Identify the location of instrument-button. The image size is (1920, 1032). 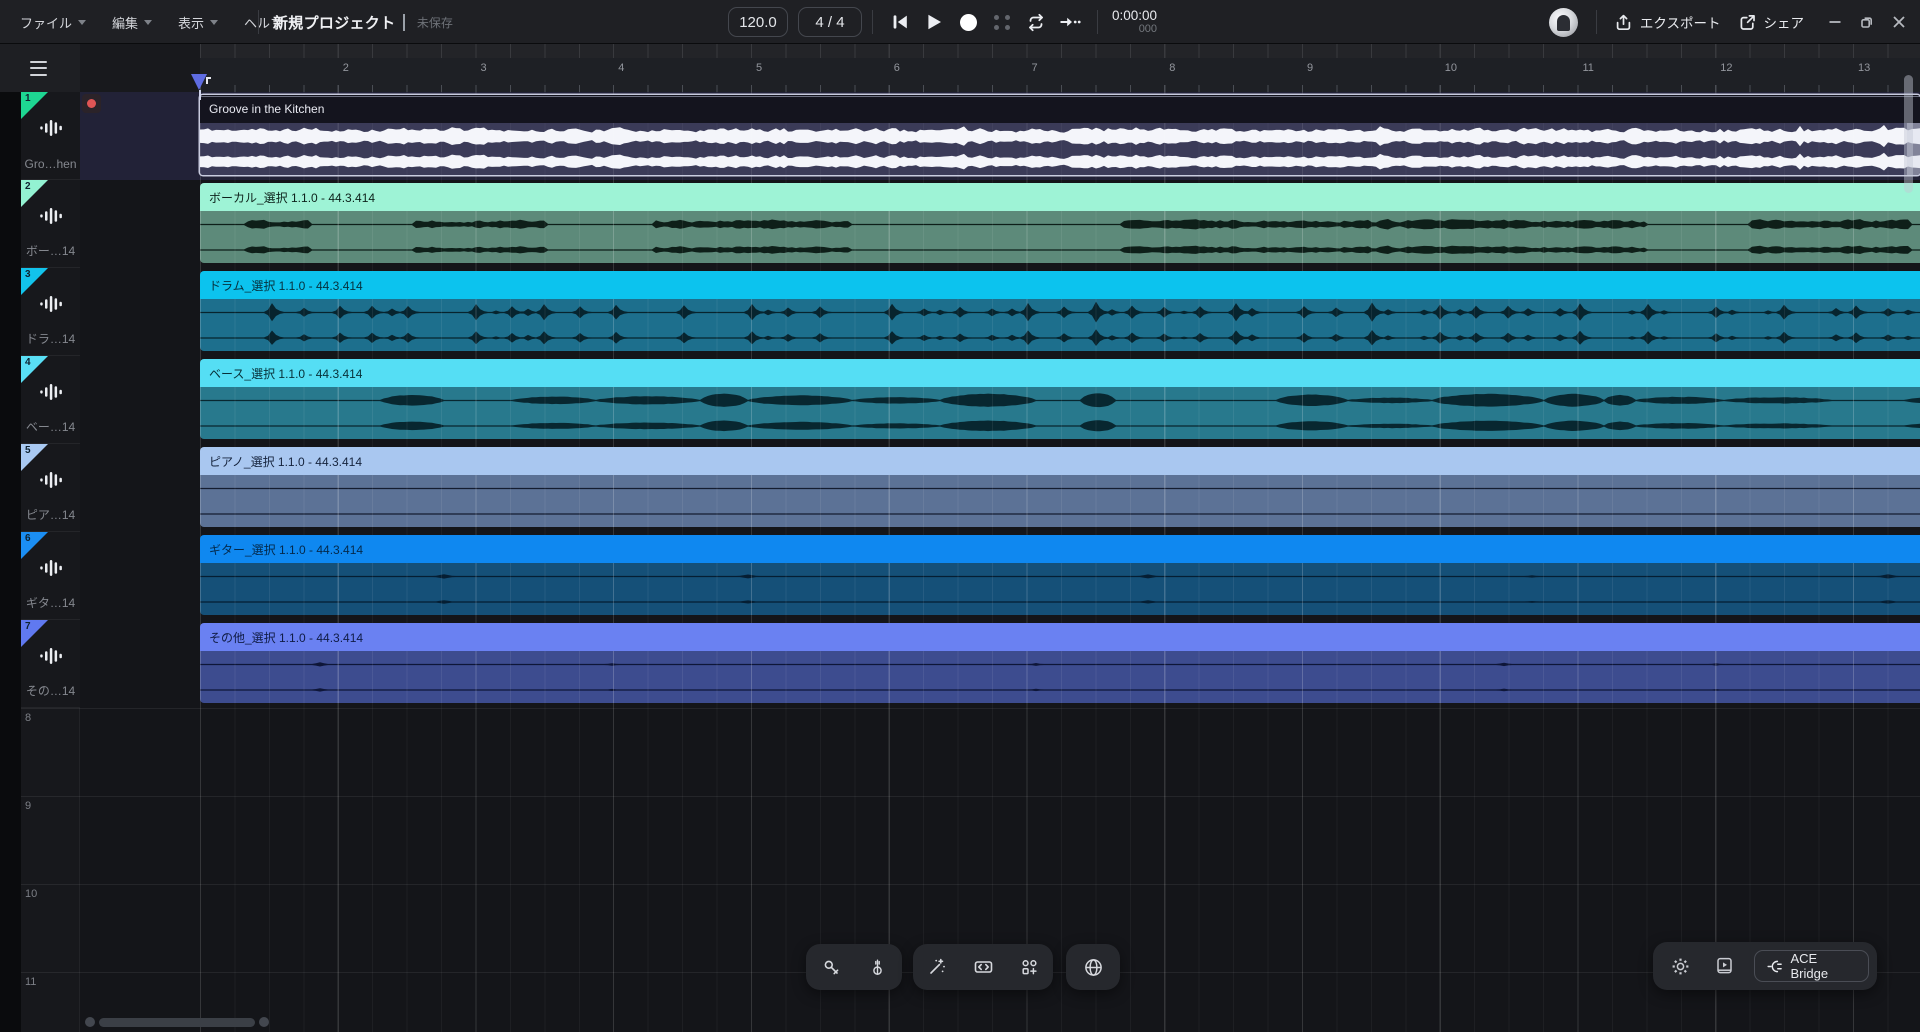
(877, 967).